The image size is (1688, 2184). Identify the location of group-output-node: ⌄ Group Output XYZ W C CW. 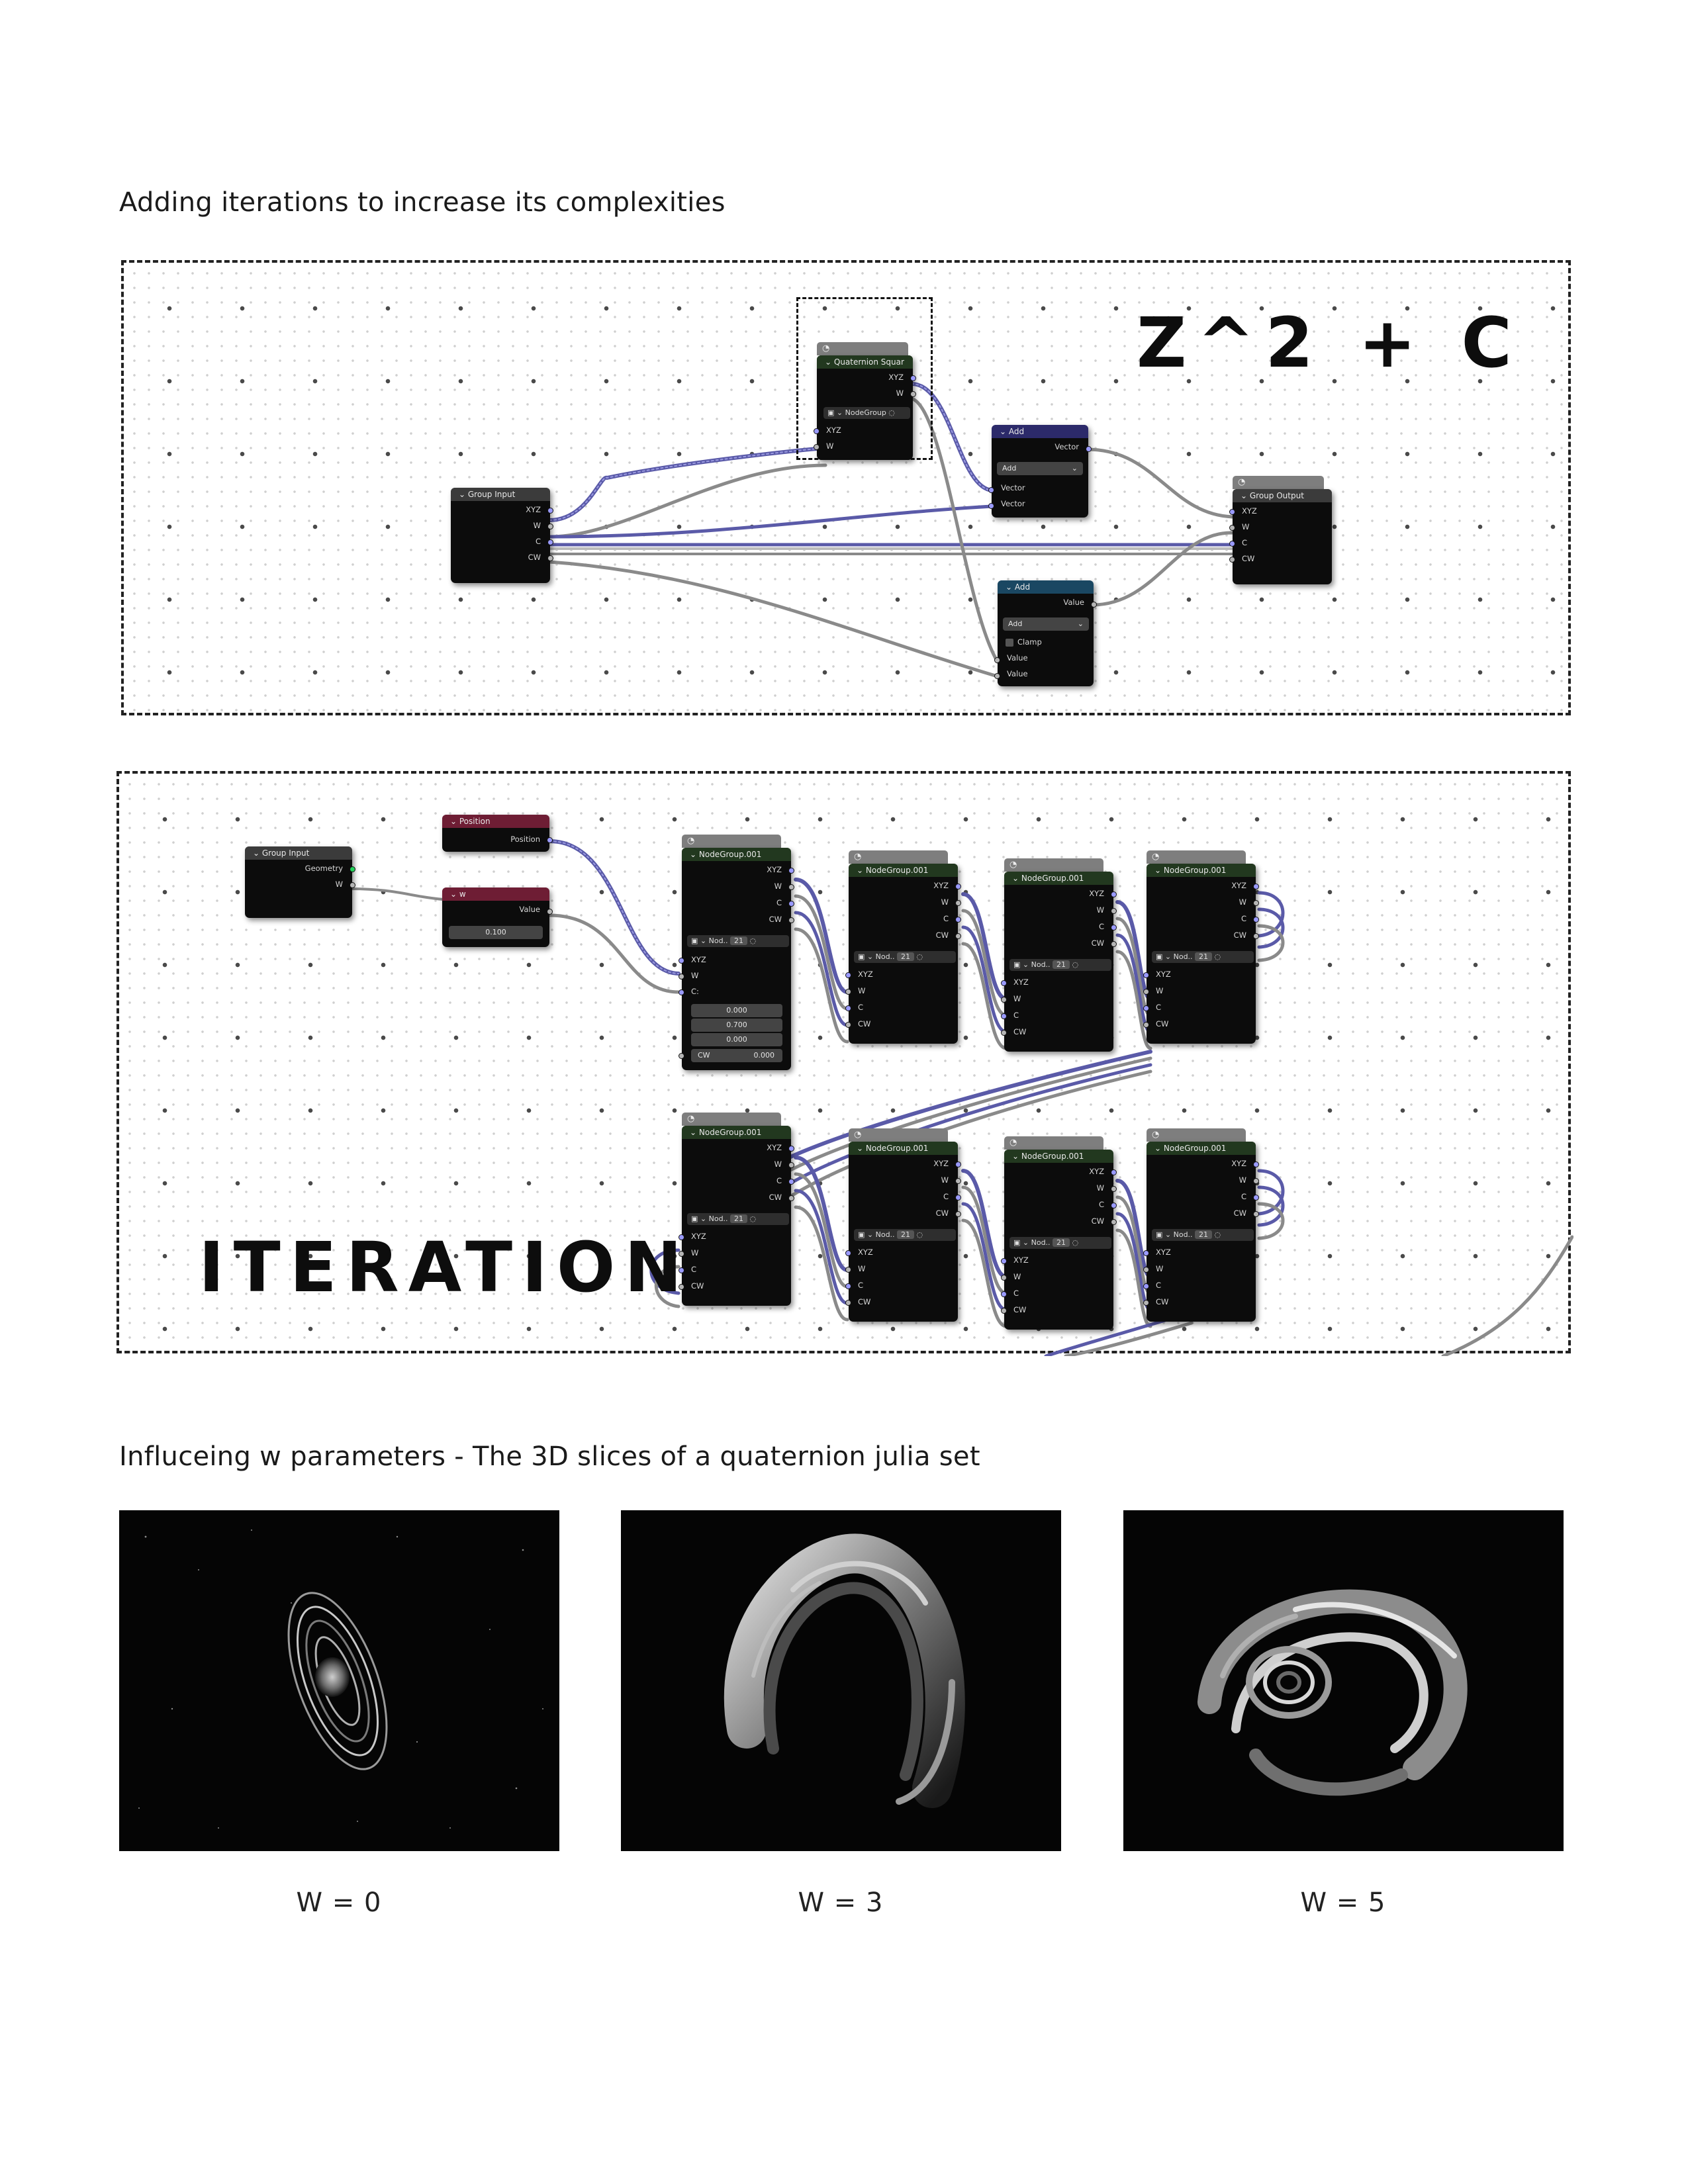
(1280, 536).